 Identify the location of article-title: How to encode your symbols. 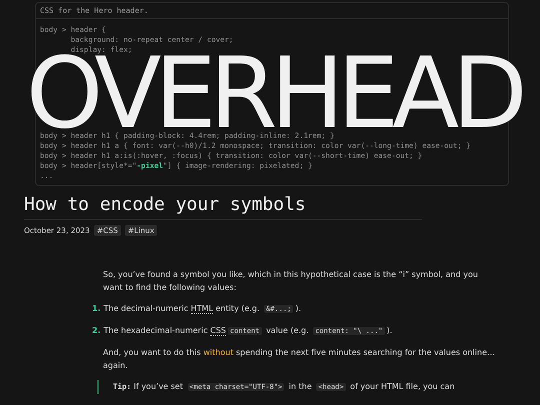
(165, 204).